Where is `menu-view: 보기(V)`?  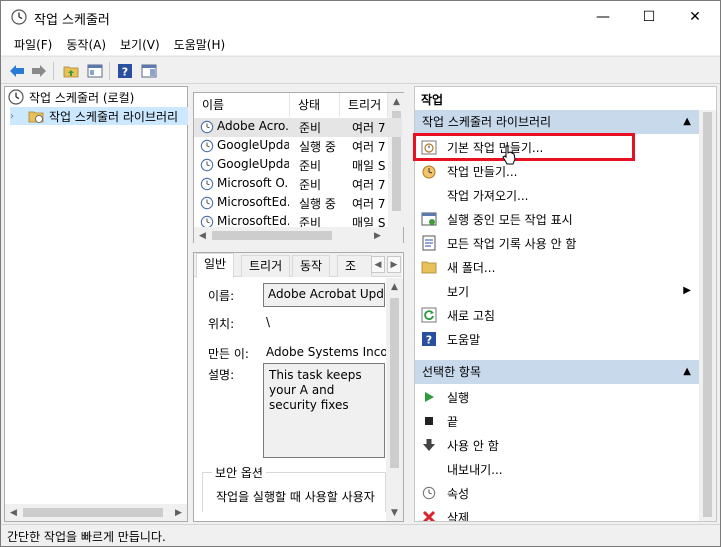 menu-view: 보기(V) is located at coordinates (140, 44).